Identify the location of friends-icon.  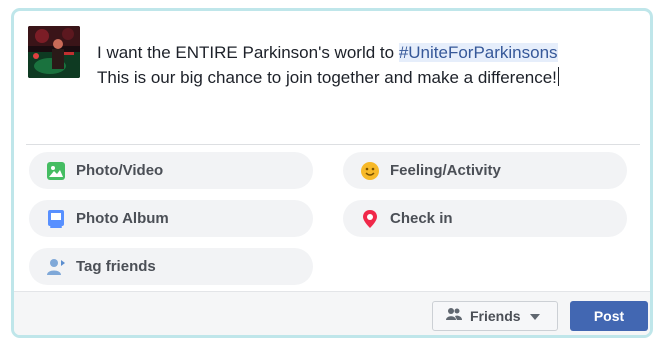
(454, 316).